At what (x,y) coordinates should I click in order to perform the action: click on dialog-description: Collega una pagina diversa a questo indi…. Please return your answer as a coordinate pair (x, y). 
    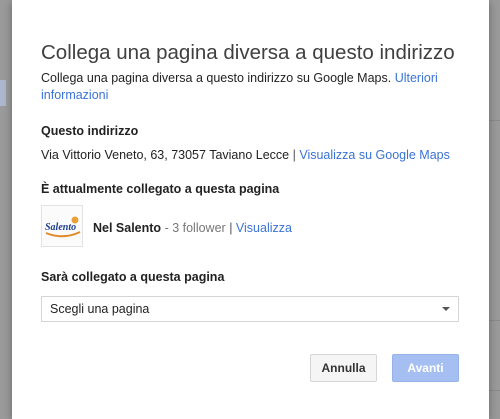
    Looking at the image, I should click on (241, 87).